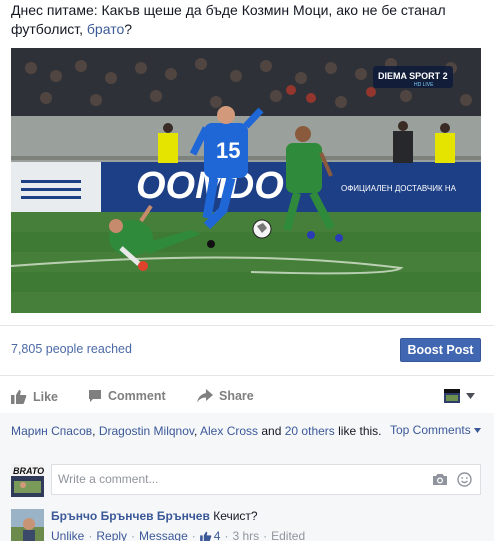 Image resolution: width=494 pixels, height=541 pixels. I want to click on likes-and: and, so click(271, 431).